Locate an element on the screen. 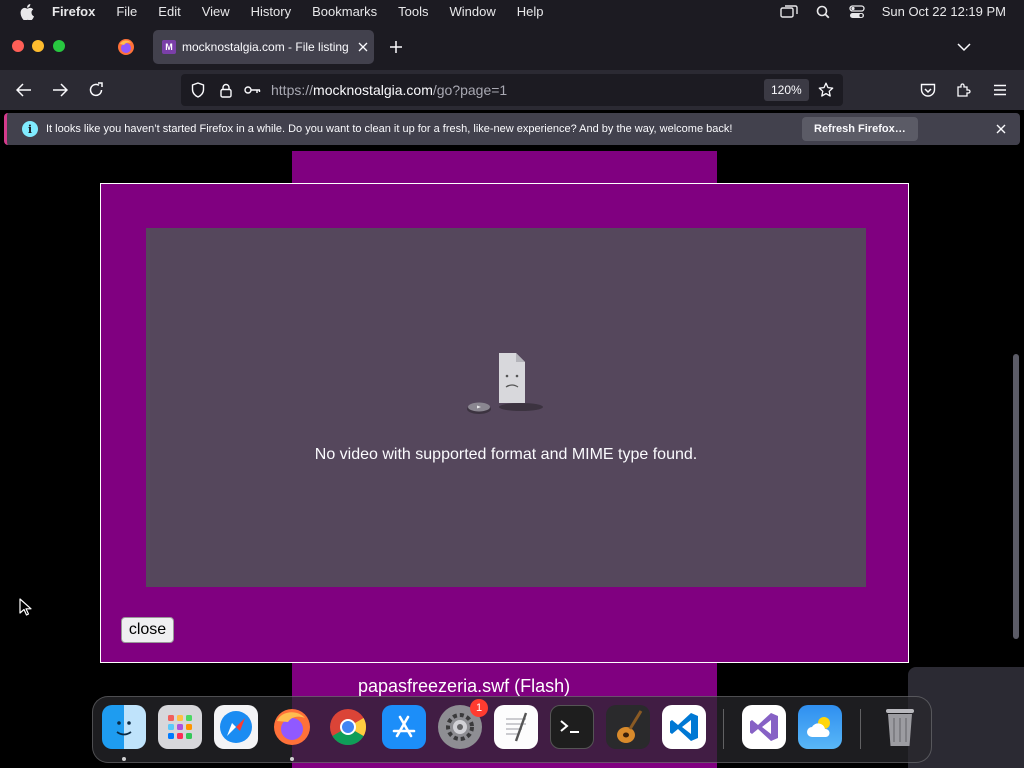 The width and height of the screenshot is (1024, 768). system-settings-icon: 1 is located at coordinates (463, 724).